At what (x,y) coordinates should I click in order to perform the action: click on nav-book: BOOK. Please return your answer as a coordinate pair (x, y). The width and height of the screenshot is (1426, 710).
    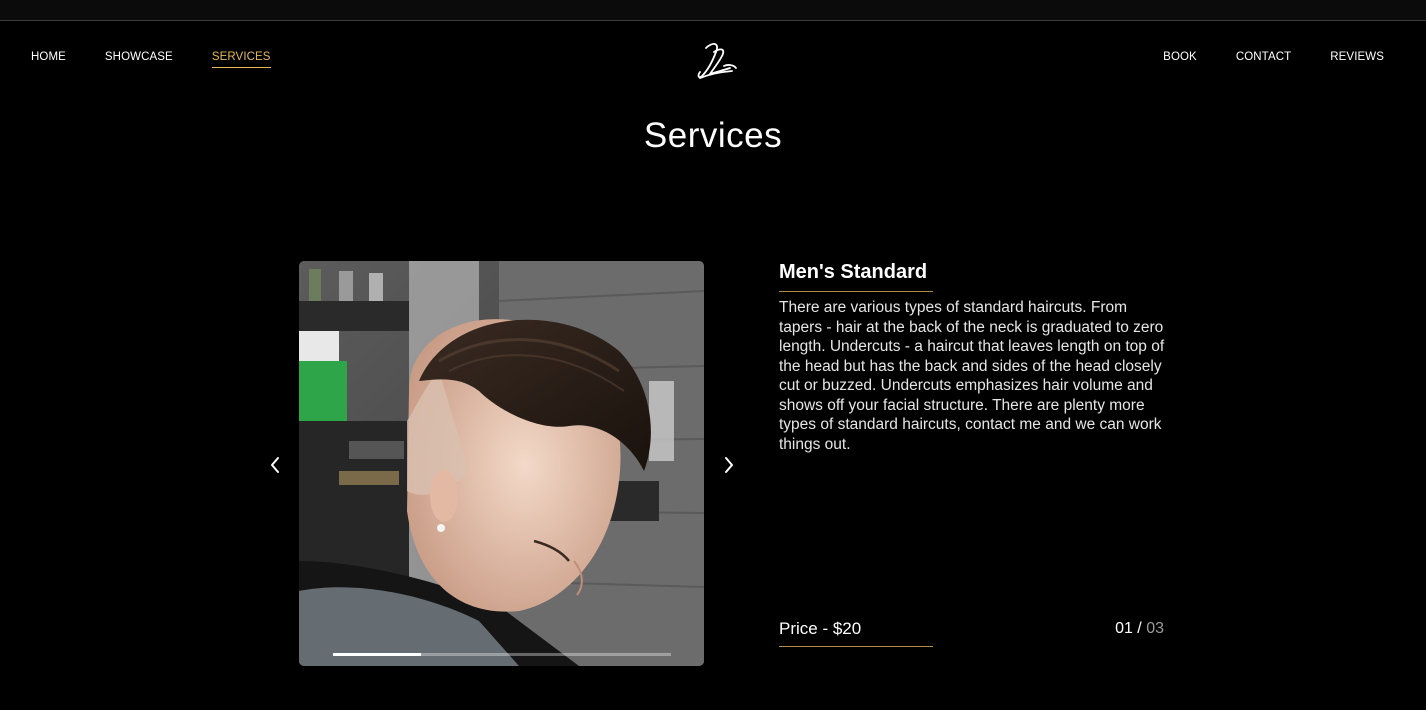
    Looking at the image, I should click on (1180, 58).